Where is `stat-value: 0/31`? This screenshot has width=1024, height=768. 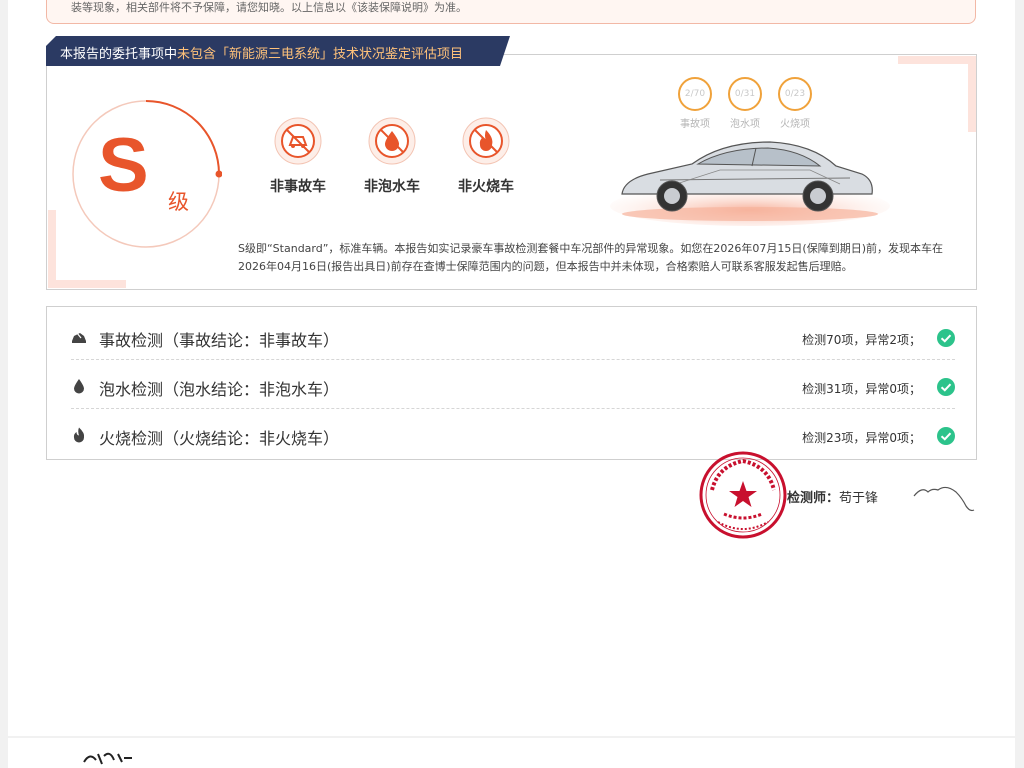 stat-value: 0/31 is located at coordinates (745, 94).